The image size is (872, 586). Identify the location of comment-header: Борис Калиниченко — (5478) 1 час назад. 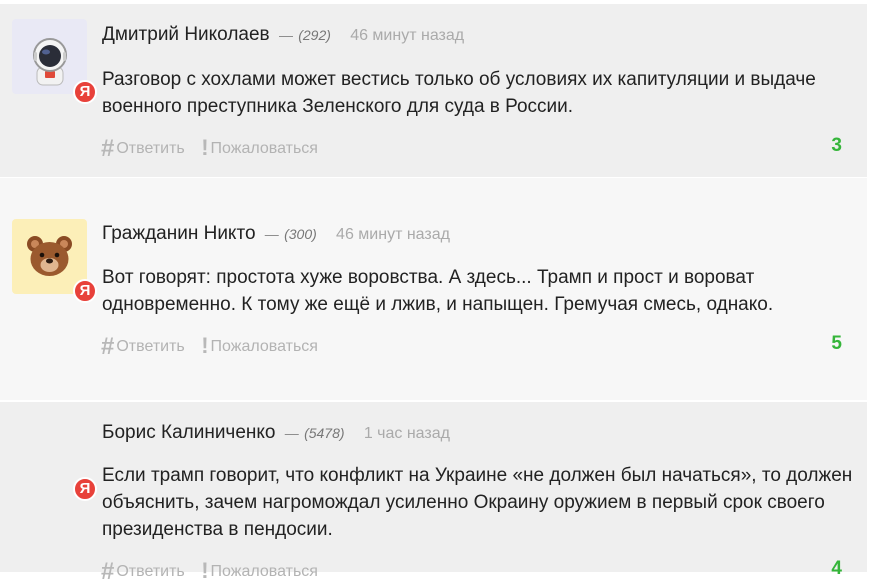
(276, 433).